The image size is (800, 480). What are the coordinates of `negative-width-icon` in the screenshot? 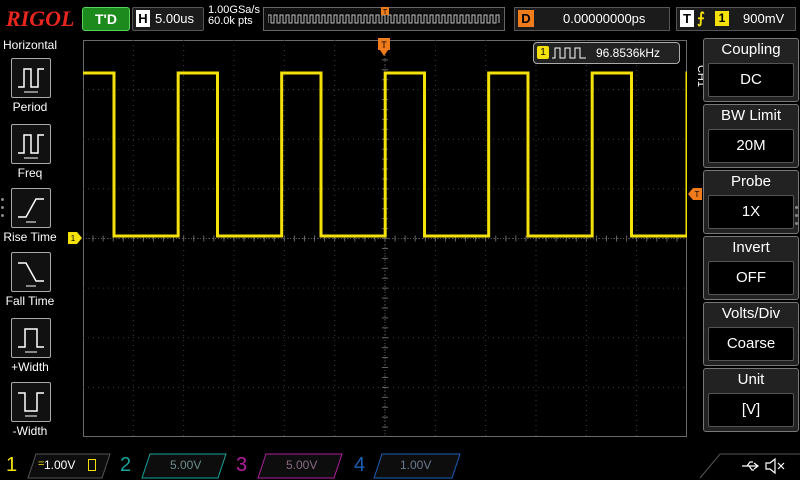 It's located at (31, 402).